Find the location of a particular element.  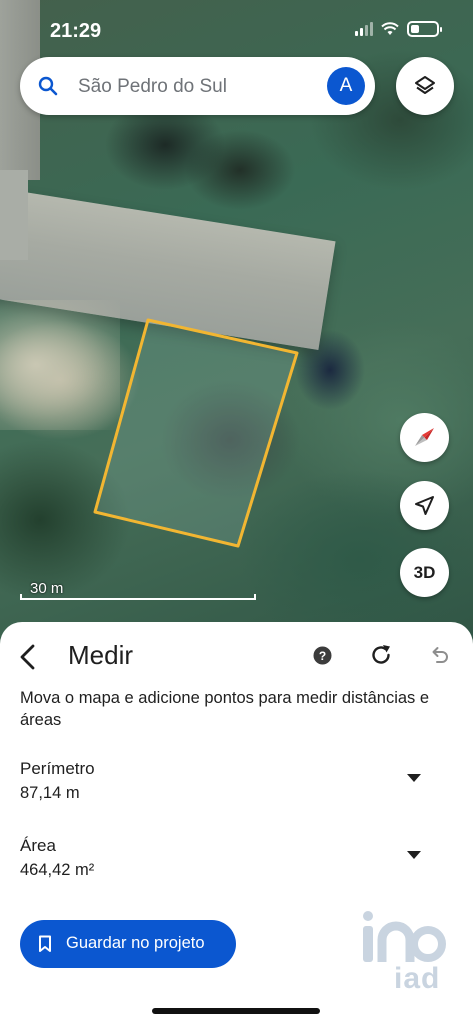

save-to-project-button: Guardar no projeto is located at coordinates (128, 944).